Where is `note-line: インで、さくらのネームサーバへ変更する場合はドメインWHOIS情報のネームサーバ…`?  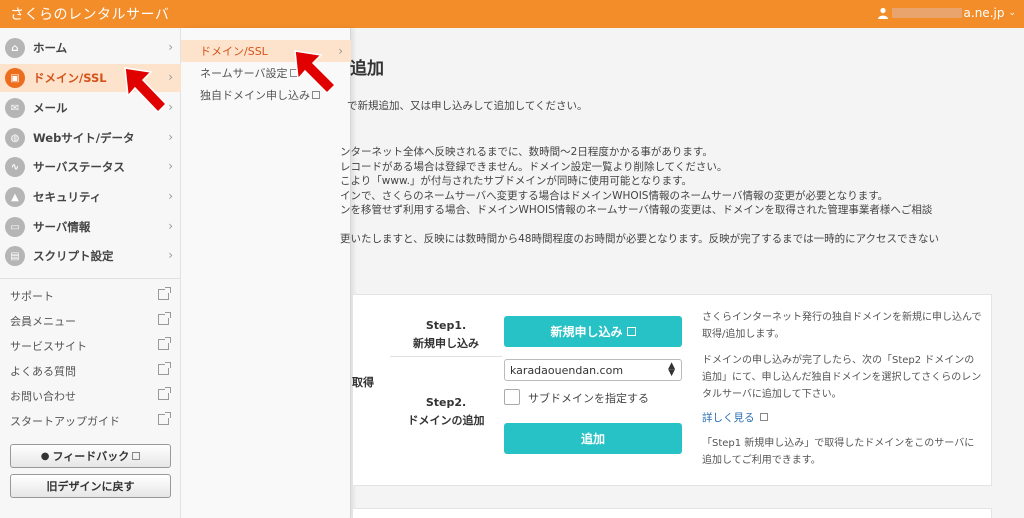
note-line: インで、さくらのネームサーバへ変更する場合はドメインWHOIS情報のネームサーバ… is located at coordinates (614, 195).